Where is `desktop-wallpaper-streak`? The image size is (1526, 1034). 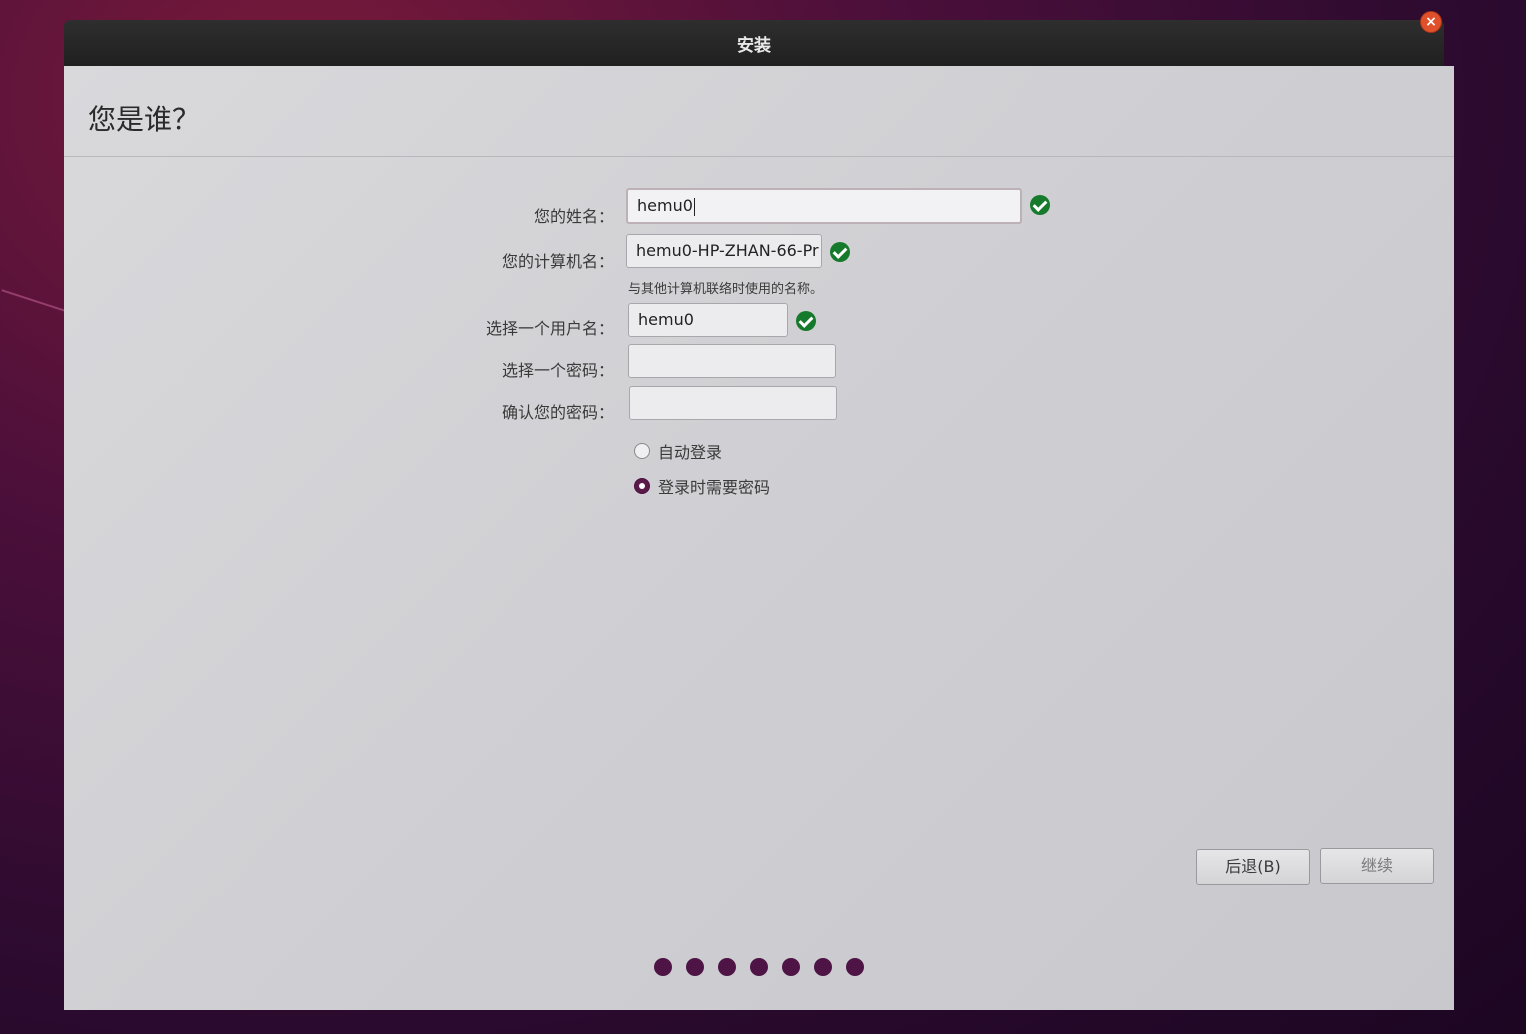
desktop-wallpaper-streak is located at coordinates (35, 301).